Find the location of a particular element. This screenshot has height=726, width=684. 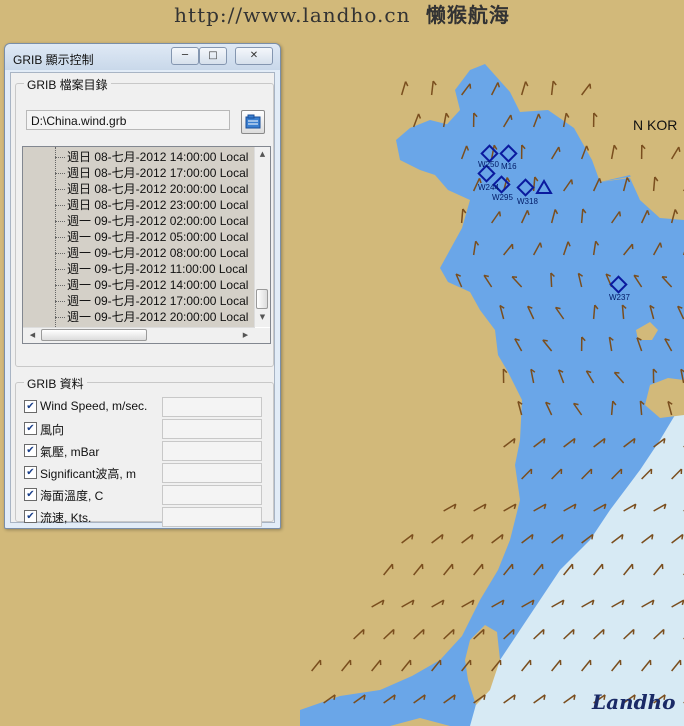

scroll-left-icon: ◀ is located at coordinates (32, 335).